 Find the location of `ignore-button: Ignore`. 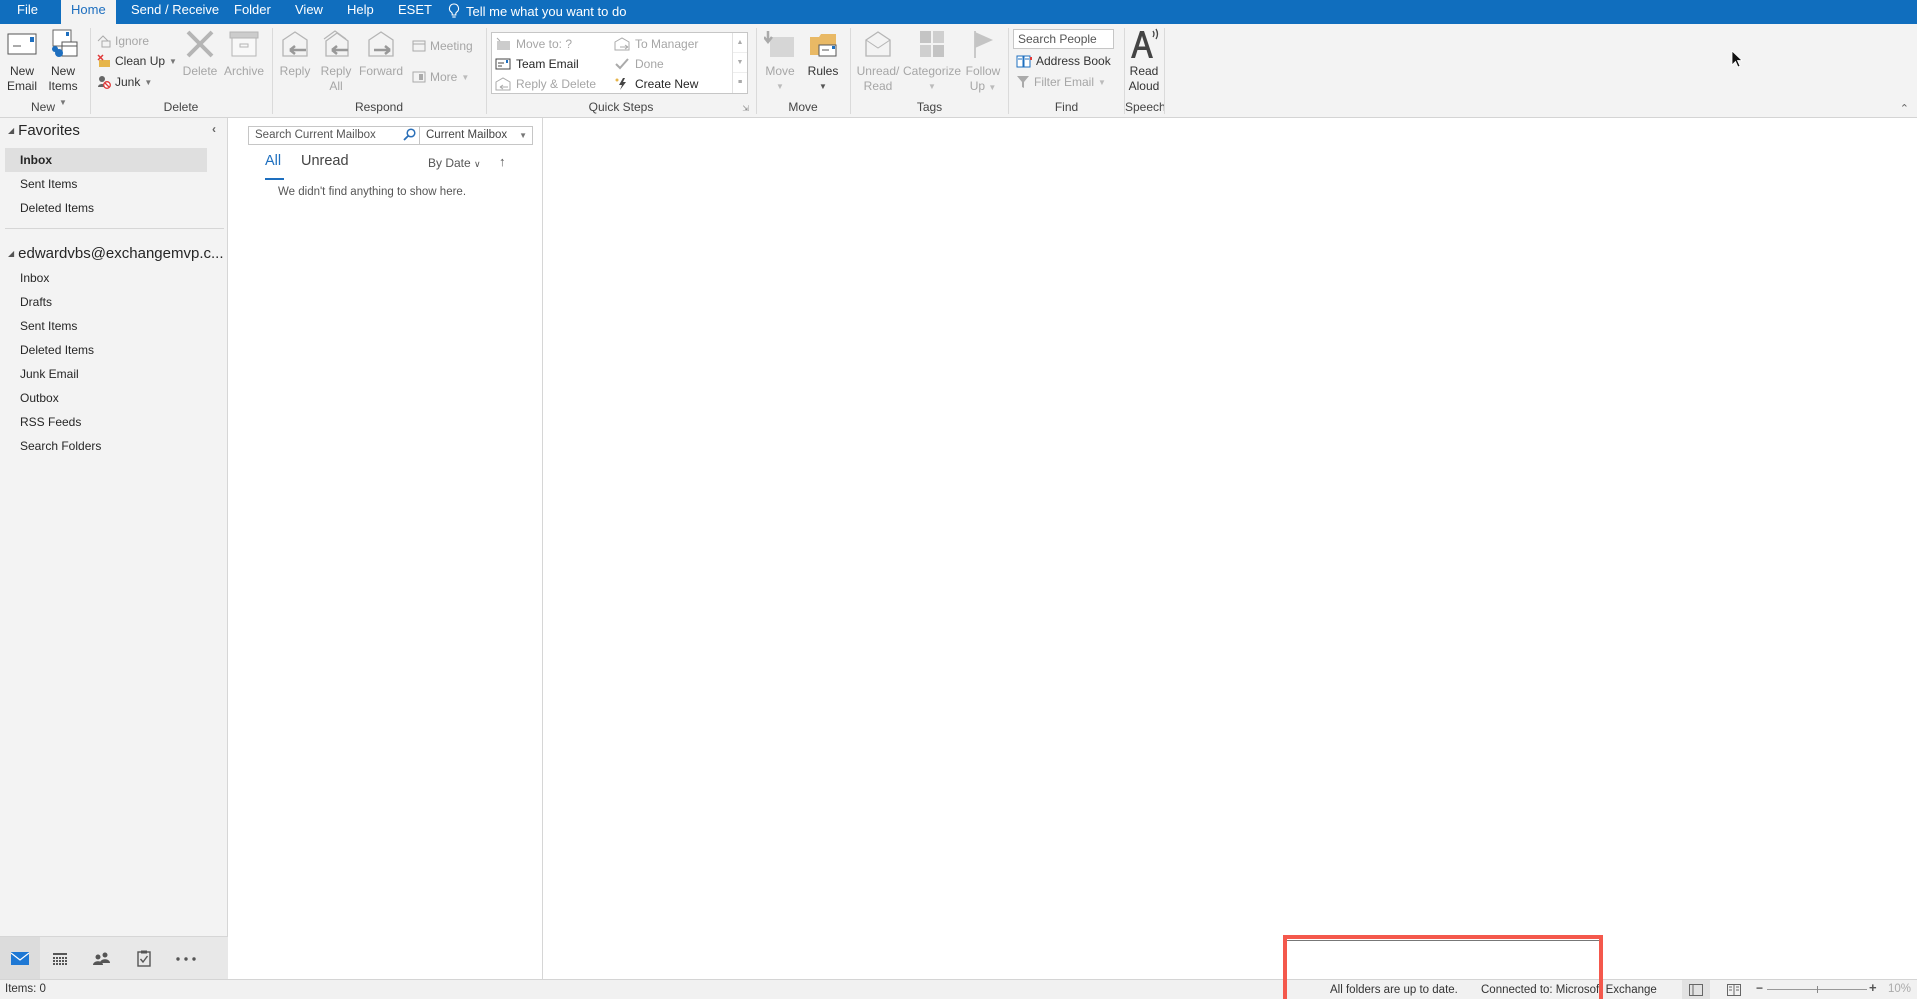

ignore-button: Ignore is located at coordinates (123, 41).